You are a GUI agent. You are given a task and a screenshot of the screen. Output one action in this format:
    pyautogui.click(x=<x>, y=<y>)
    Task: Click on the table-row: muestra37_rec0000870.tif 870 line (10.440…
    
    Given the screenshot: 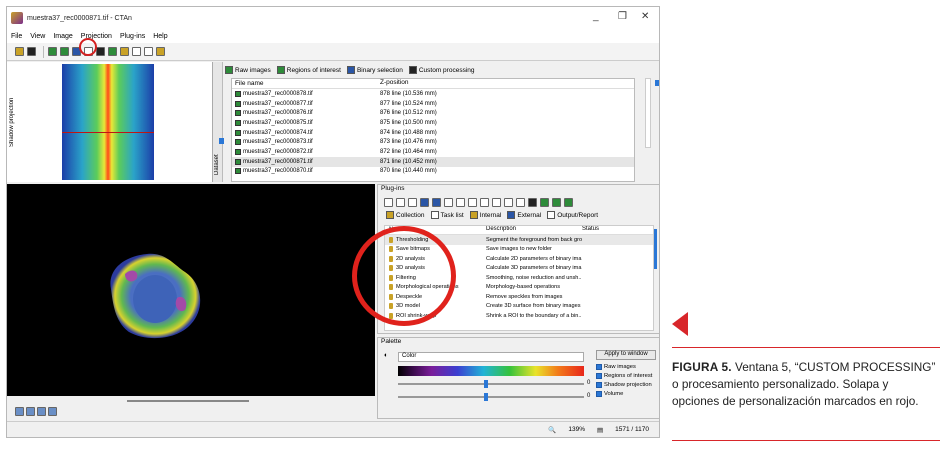 What is the action you would take?
    pyautogui.click(x=433, y=172)
    